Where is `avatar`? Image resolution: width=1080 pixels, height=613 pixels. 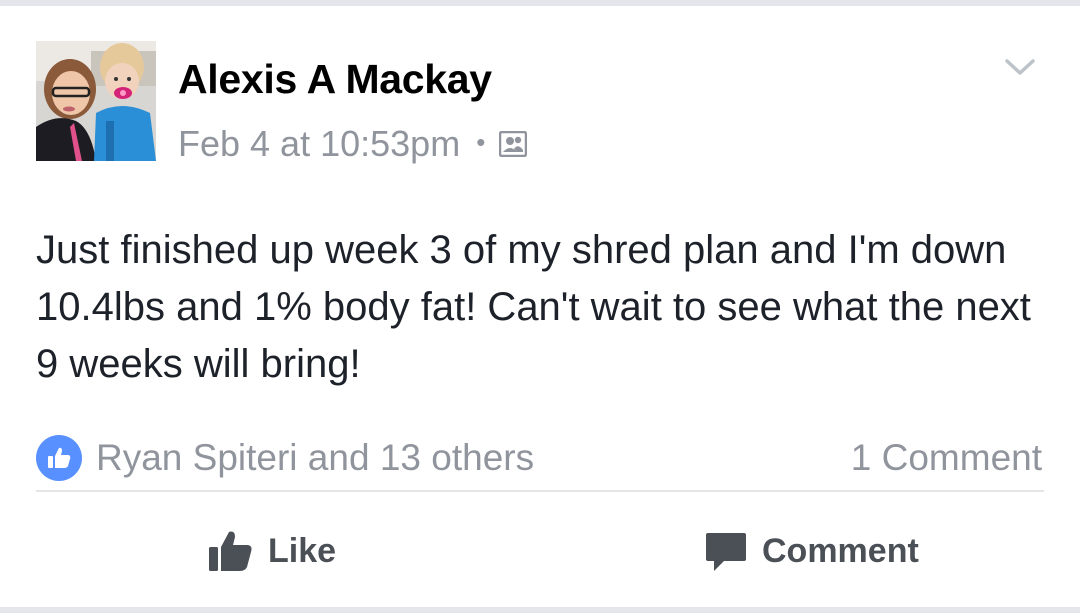 avatar is located at coordinates (96, 101).